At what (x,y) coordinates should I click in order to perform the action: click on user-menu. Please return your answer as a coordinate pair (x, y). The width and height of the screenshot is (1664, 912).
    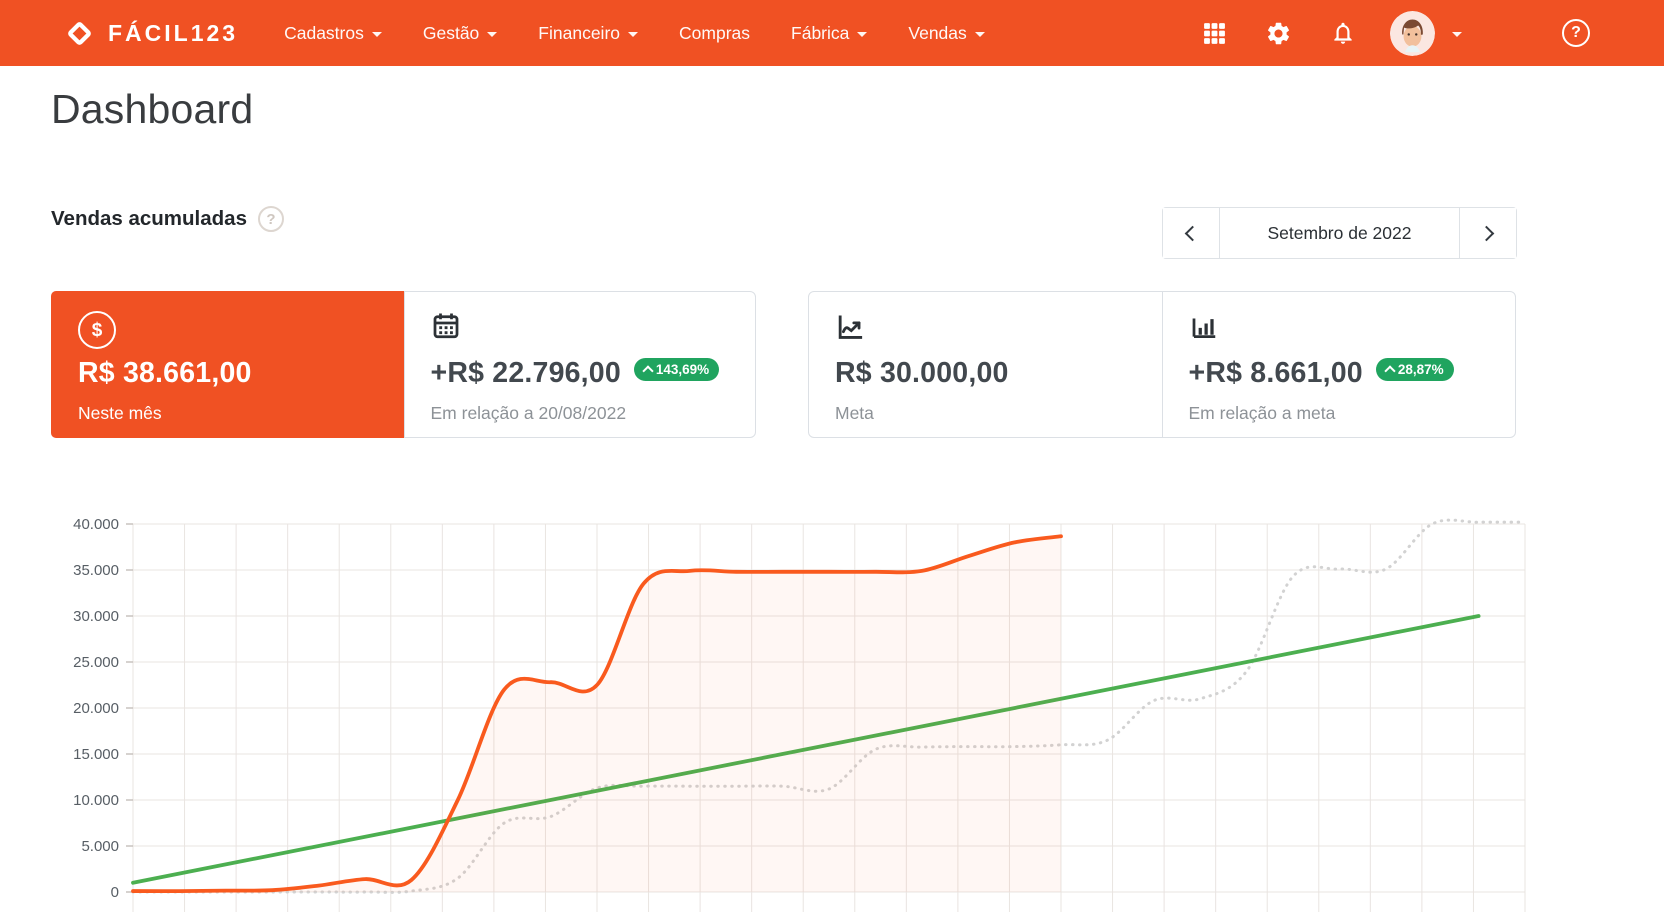
    Looking at the image, I should click on (1426, 33).